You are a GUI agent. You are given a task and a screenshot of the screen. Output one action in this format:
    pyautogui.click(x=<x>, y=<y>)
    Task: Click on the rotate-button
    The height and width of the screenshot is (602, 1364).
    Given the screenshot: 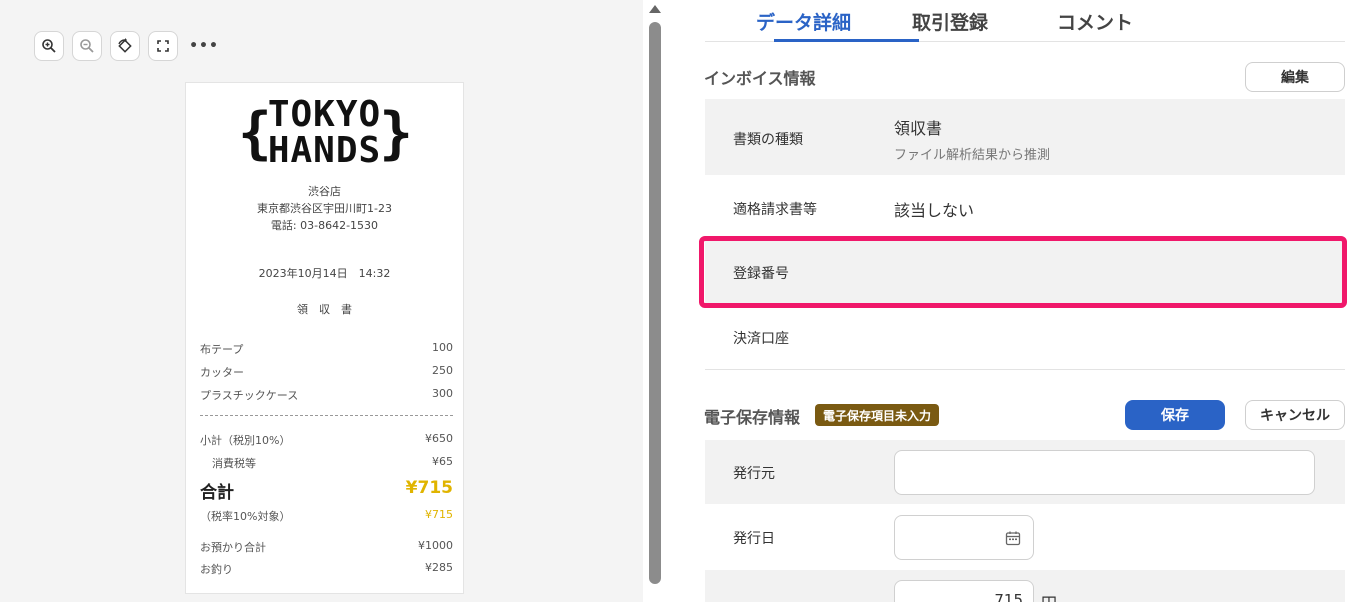 What is the action you would take?
    pyautogui.click(x=125, y=46)
    